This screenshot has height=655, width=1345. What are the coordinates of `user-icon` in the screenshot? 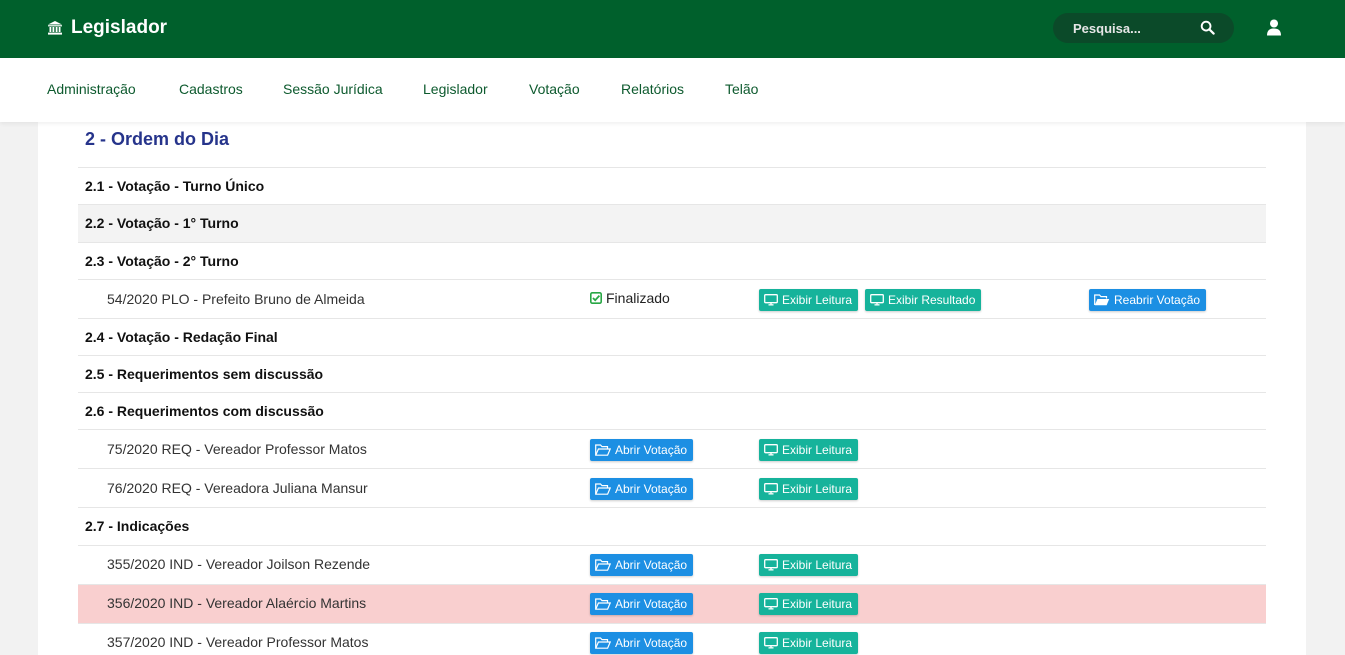 It's located at (1274, 27).